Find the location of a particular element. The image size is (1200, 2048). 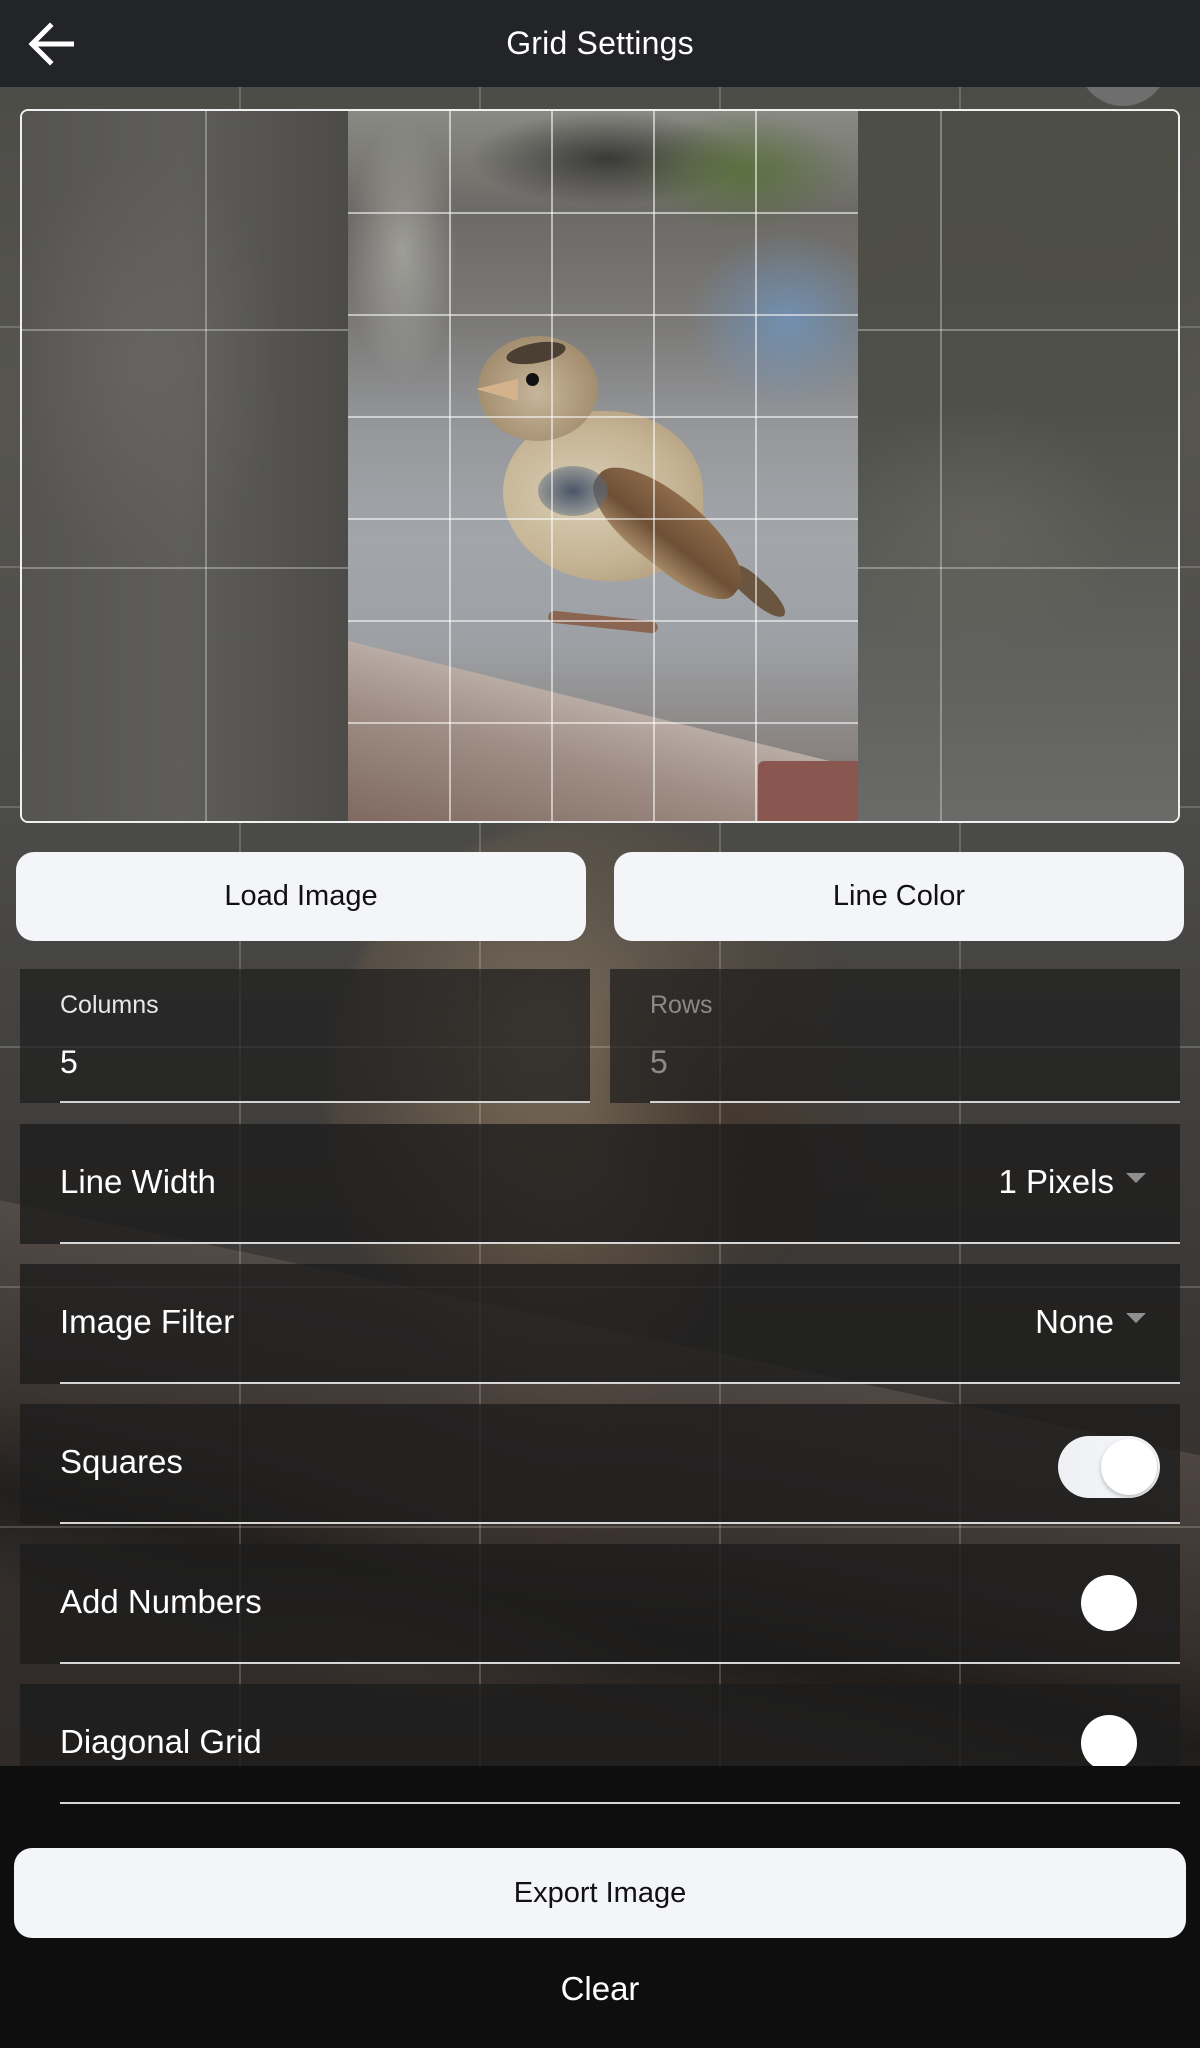

photo-bg-blue is located at coordinates (773, 321).